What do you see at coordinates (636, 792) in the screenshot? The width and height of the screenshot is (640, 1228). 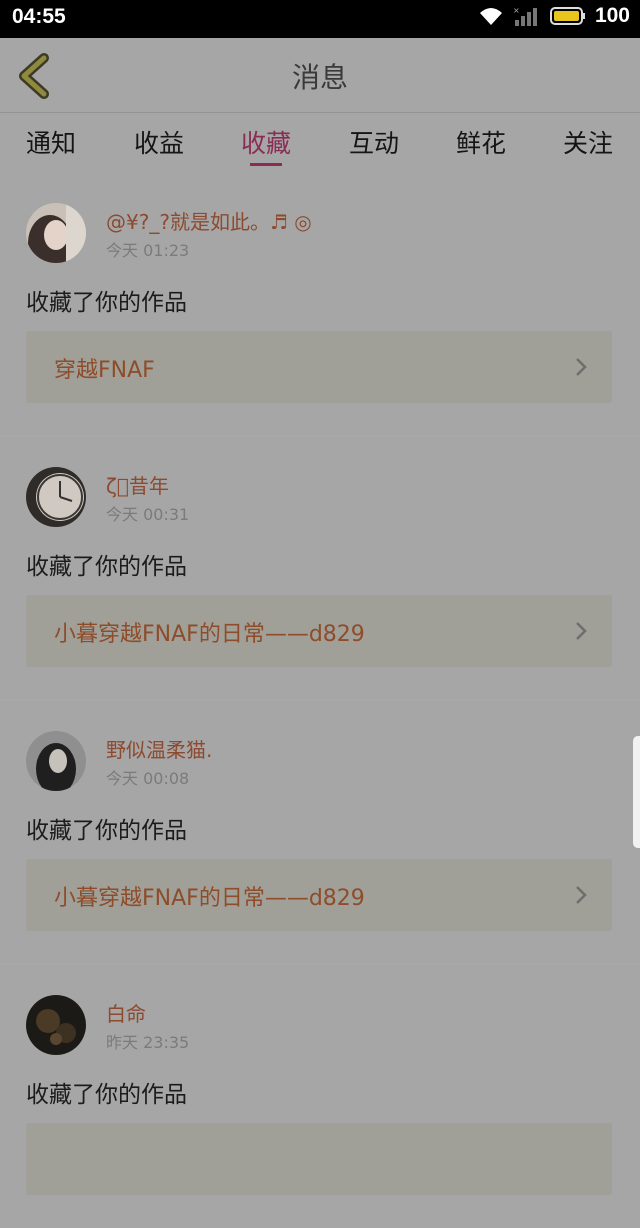 I see `scrollbar-handle` at bounding box center [636, 792].